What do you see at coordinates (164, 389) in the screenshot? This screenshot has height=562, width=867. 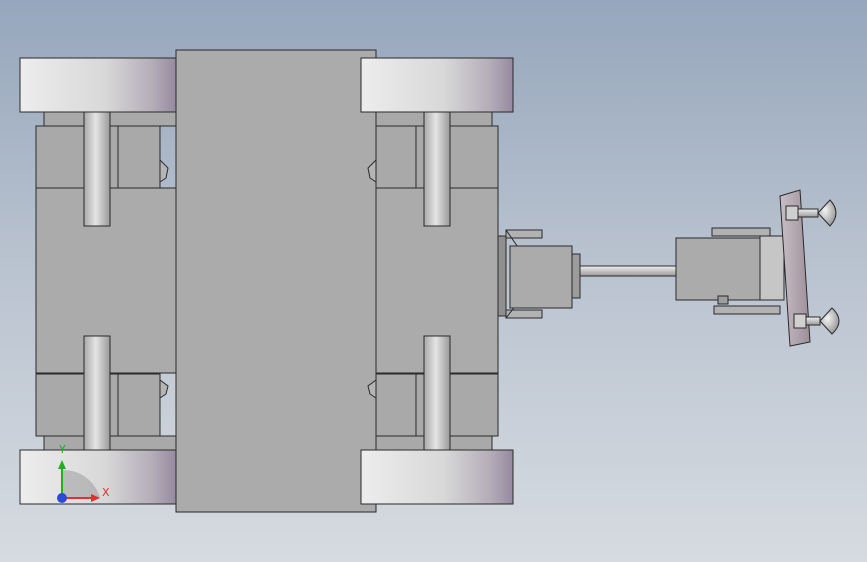 I see `notch-rear-left` at bounding box center [164, 389].